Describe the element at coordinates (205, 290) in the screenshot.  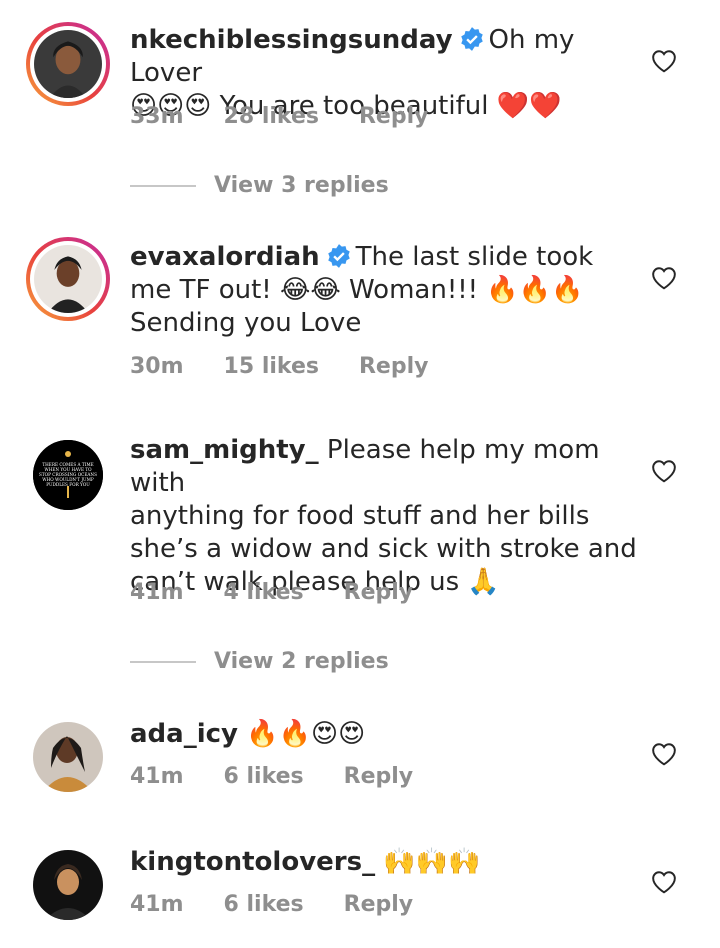
I see `comment-body-line: me TF out!` at that location.